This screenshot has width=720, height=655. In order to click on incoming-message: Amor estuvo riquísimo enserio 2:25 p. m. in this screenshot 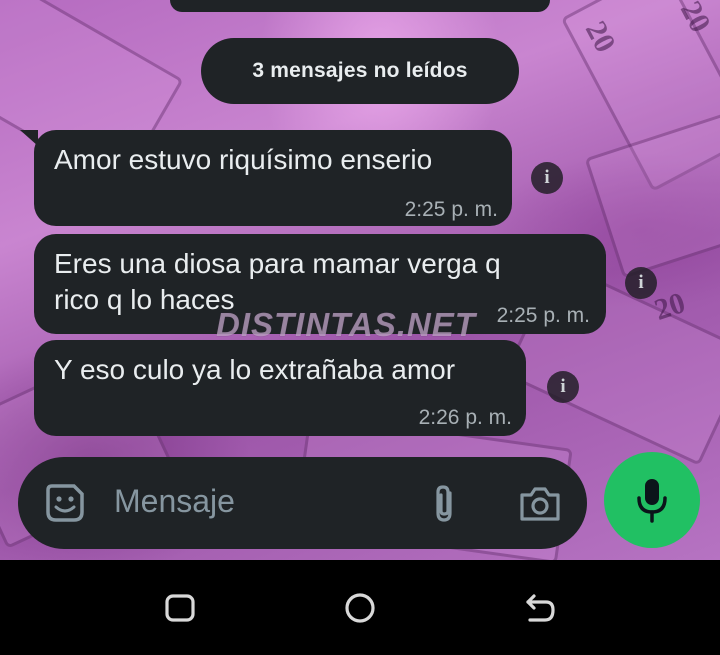, I will do `click(266, 178)`.